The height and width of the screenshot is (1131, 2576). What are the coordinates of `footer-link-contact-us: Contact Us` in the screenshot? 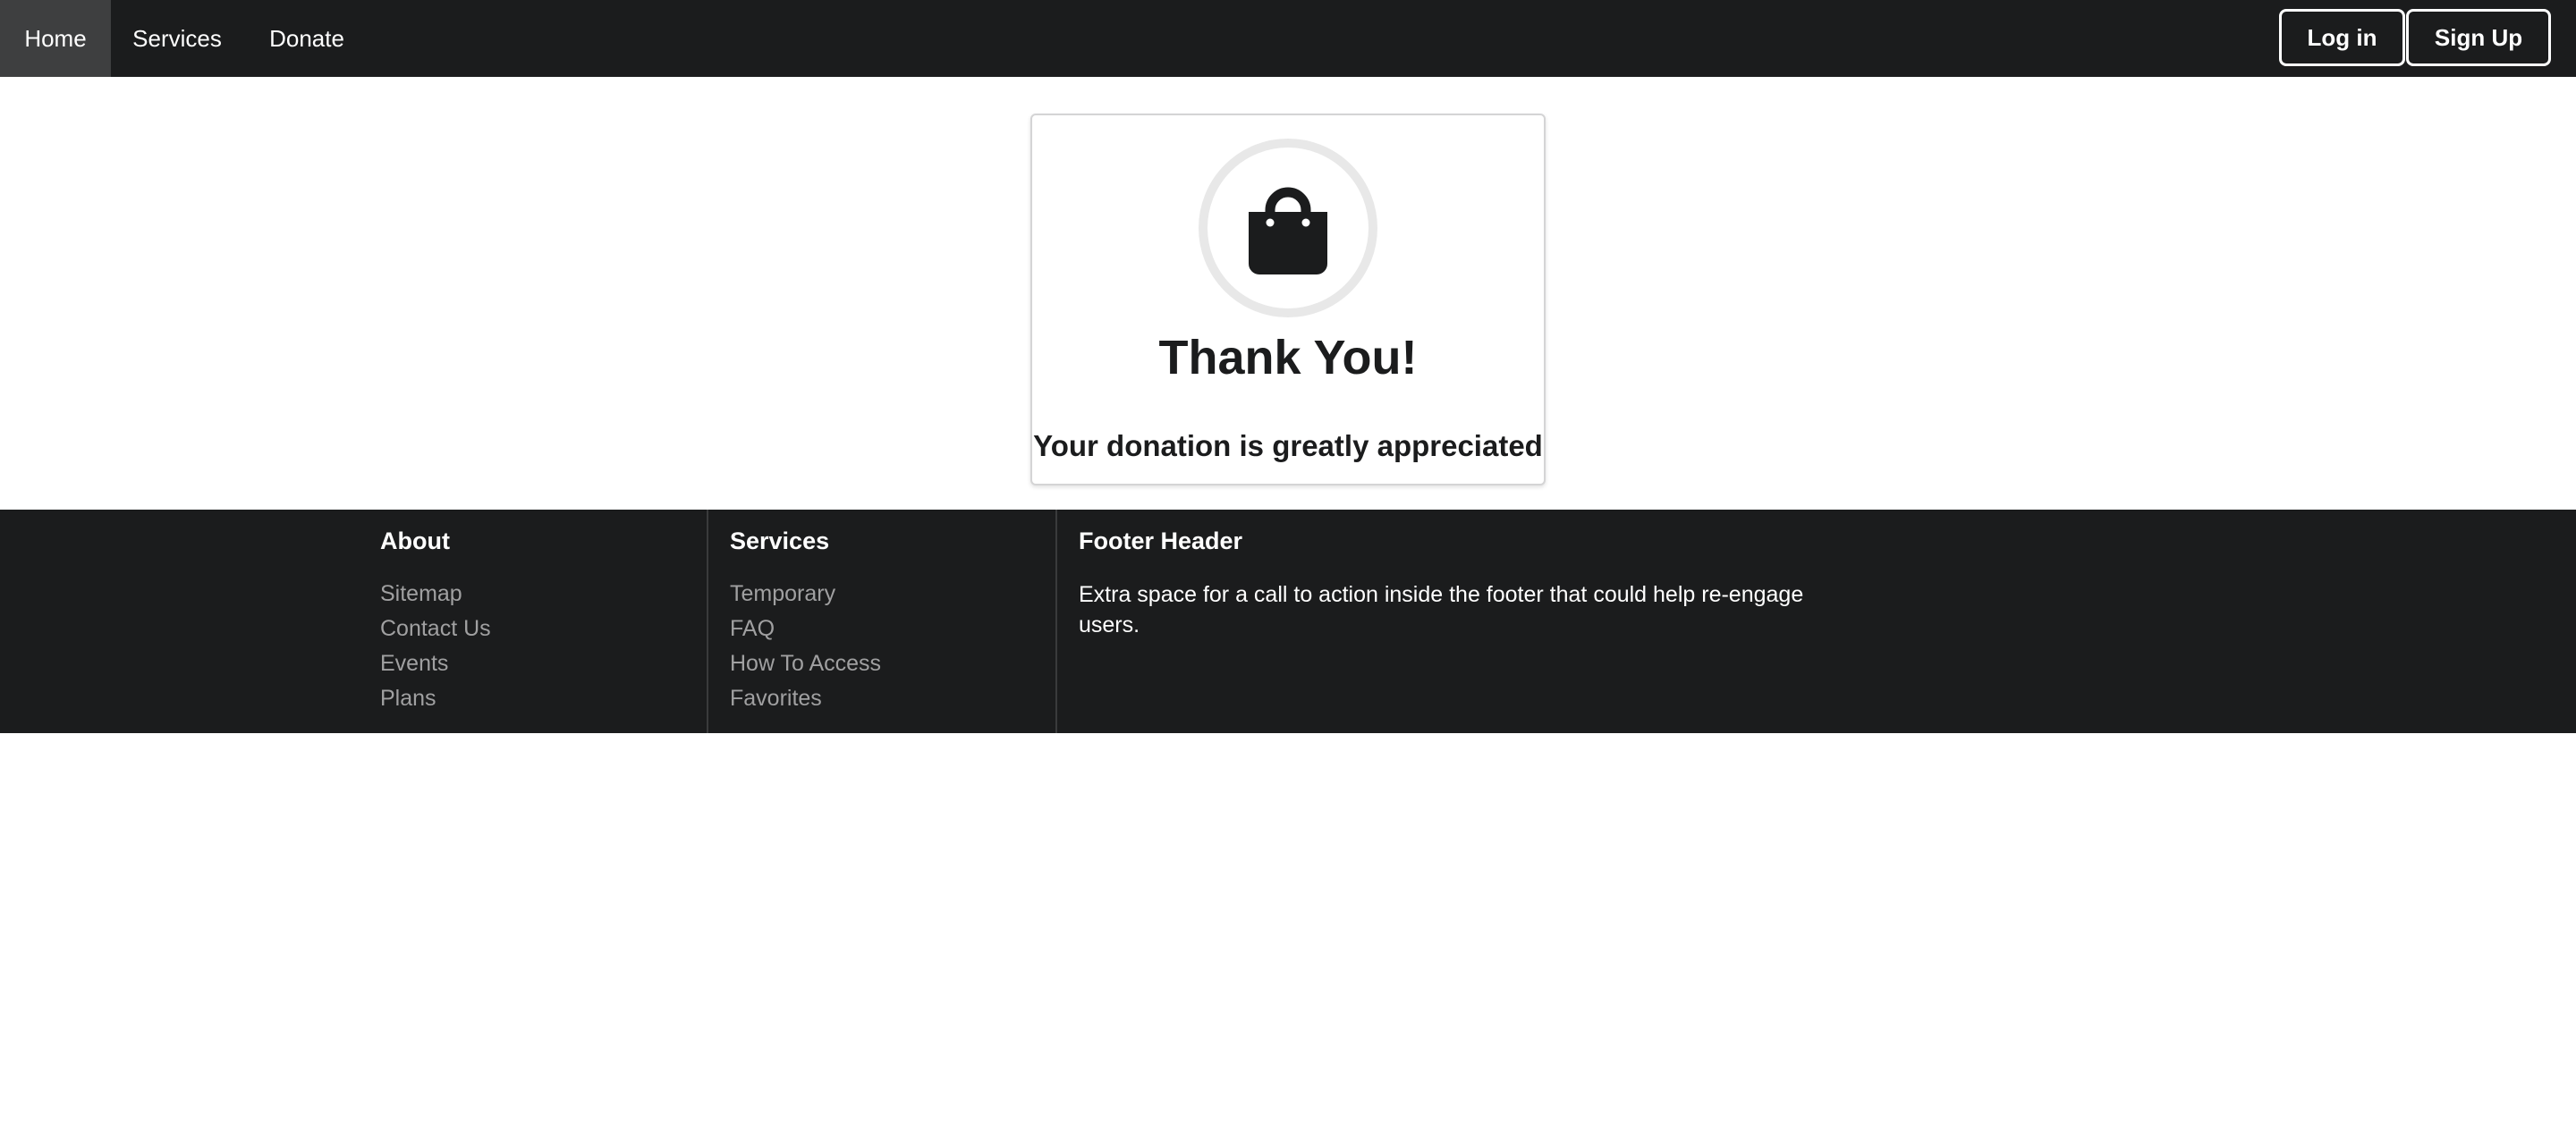 It's located at (435, 629).